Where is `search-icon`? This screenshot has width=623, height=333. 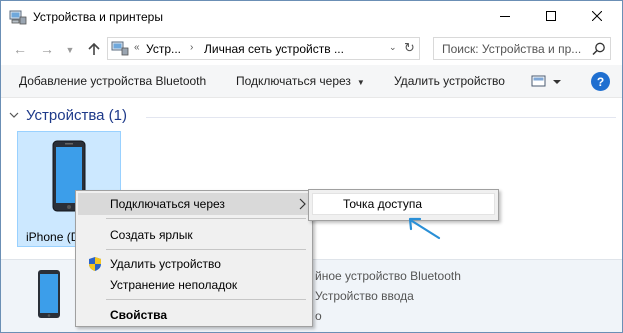 search-icon is located at coordinates (599, 49).